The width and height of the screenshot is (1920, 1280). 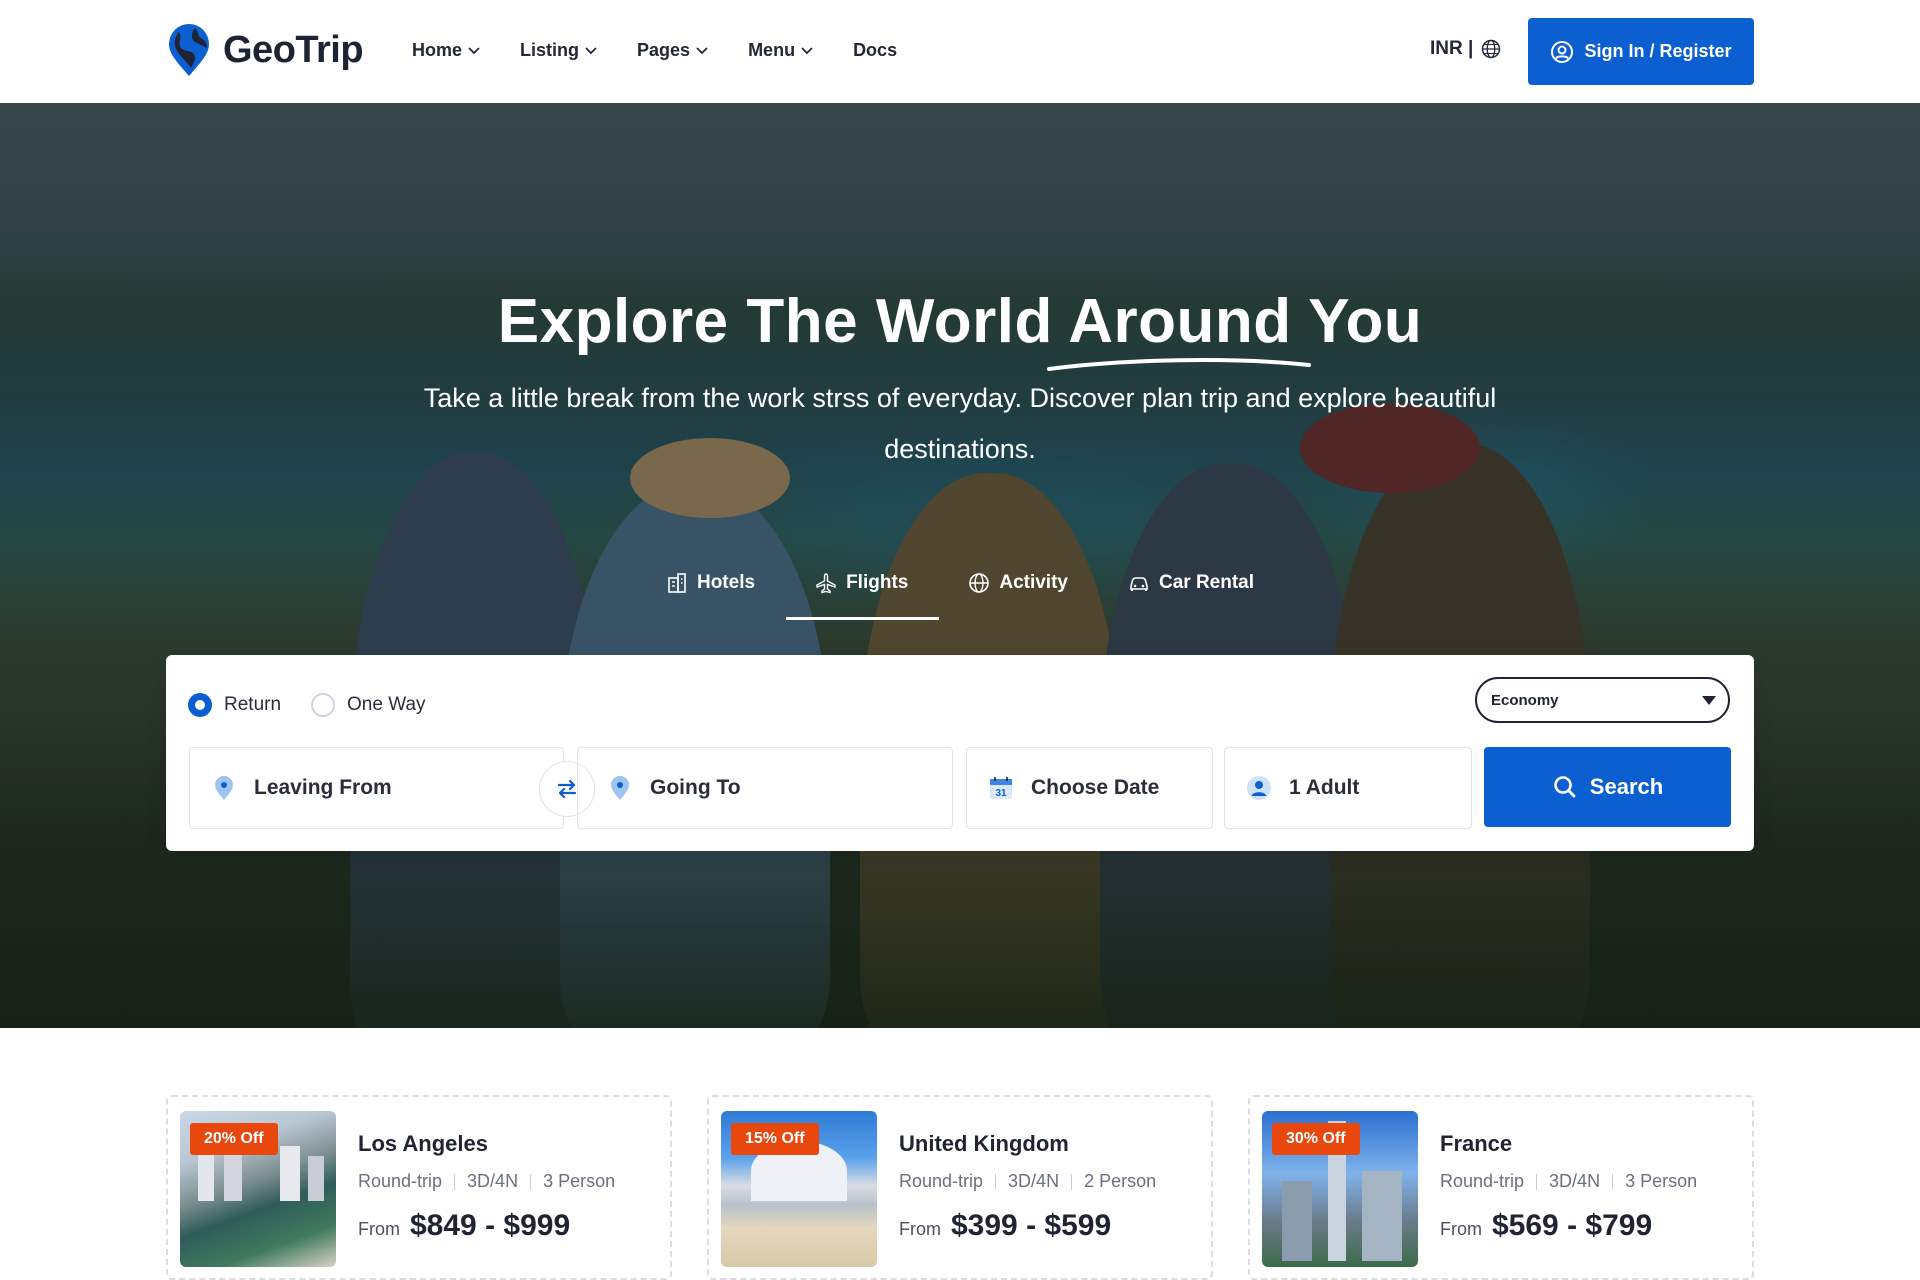 I want to click on nav-item-label: Menu, so click(x=772, y=50).